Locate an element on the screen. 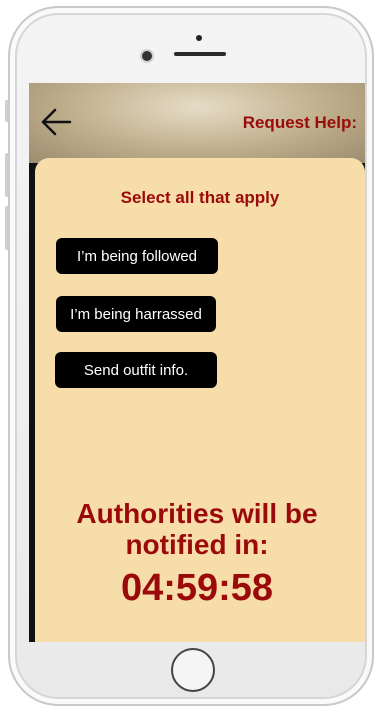 The image size is (381, 714). notification-line-1: Authorities will be is located at coordinates (197, 513).